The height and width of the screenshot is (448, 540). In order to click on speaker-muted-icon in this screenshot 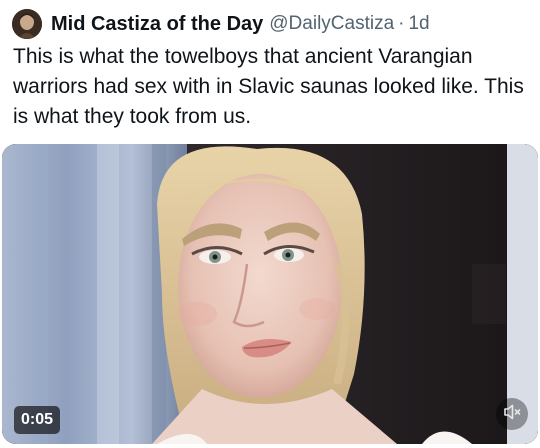, I will do `click(512, 414)`.